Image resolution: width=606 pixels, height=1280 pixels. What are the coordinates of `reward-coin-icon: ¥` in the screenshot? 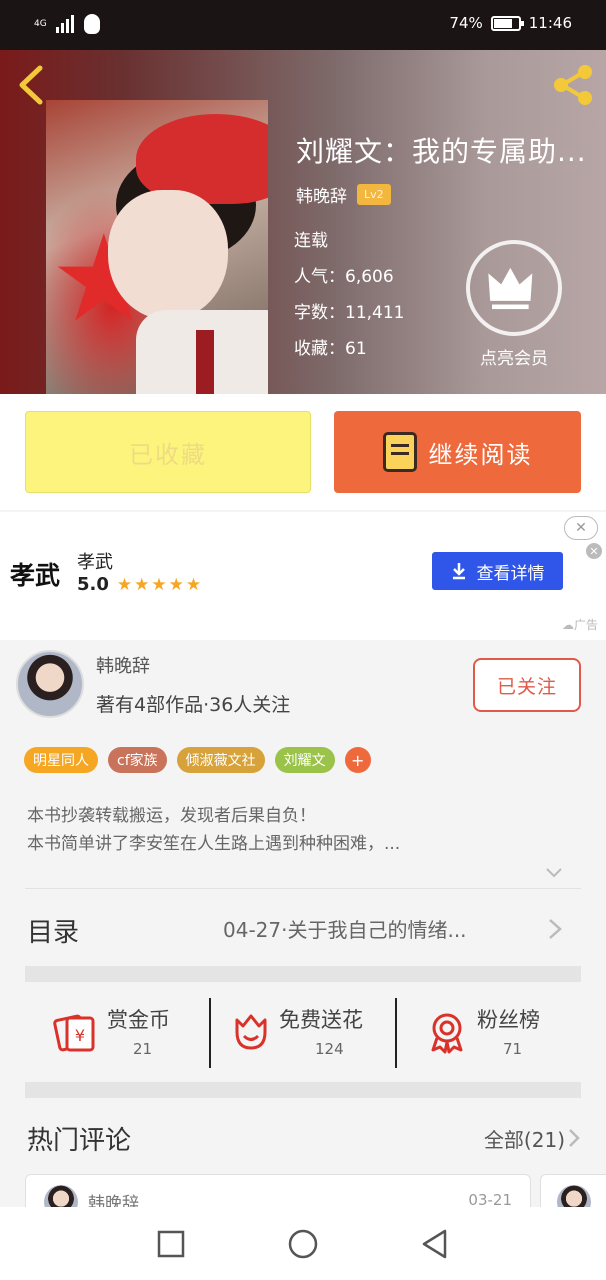 It's located at (74, 1033).